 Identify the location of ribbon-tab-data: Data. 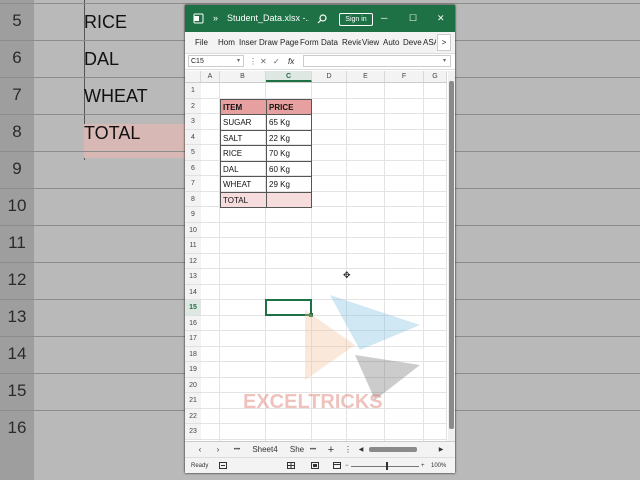
(330, 42).